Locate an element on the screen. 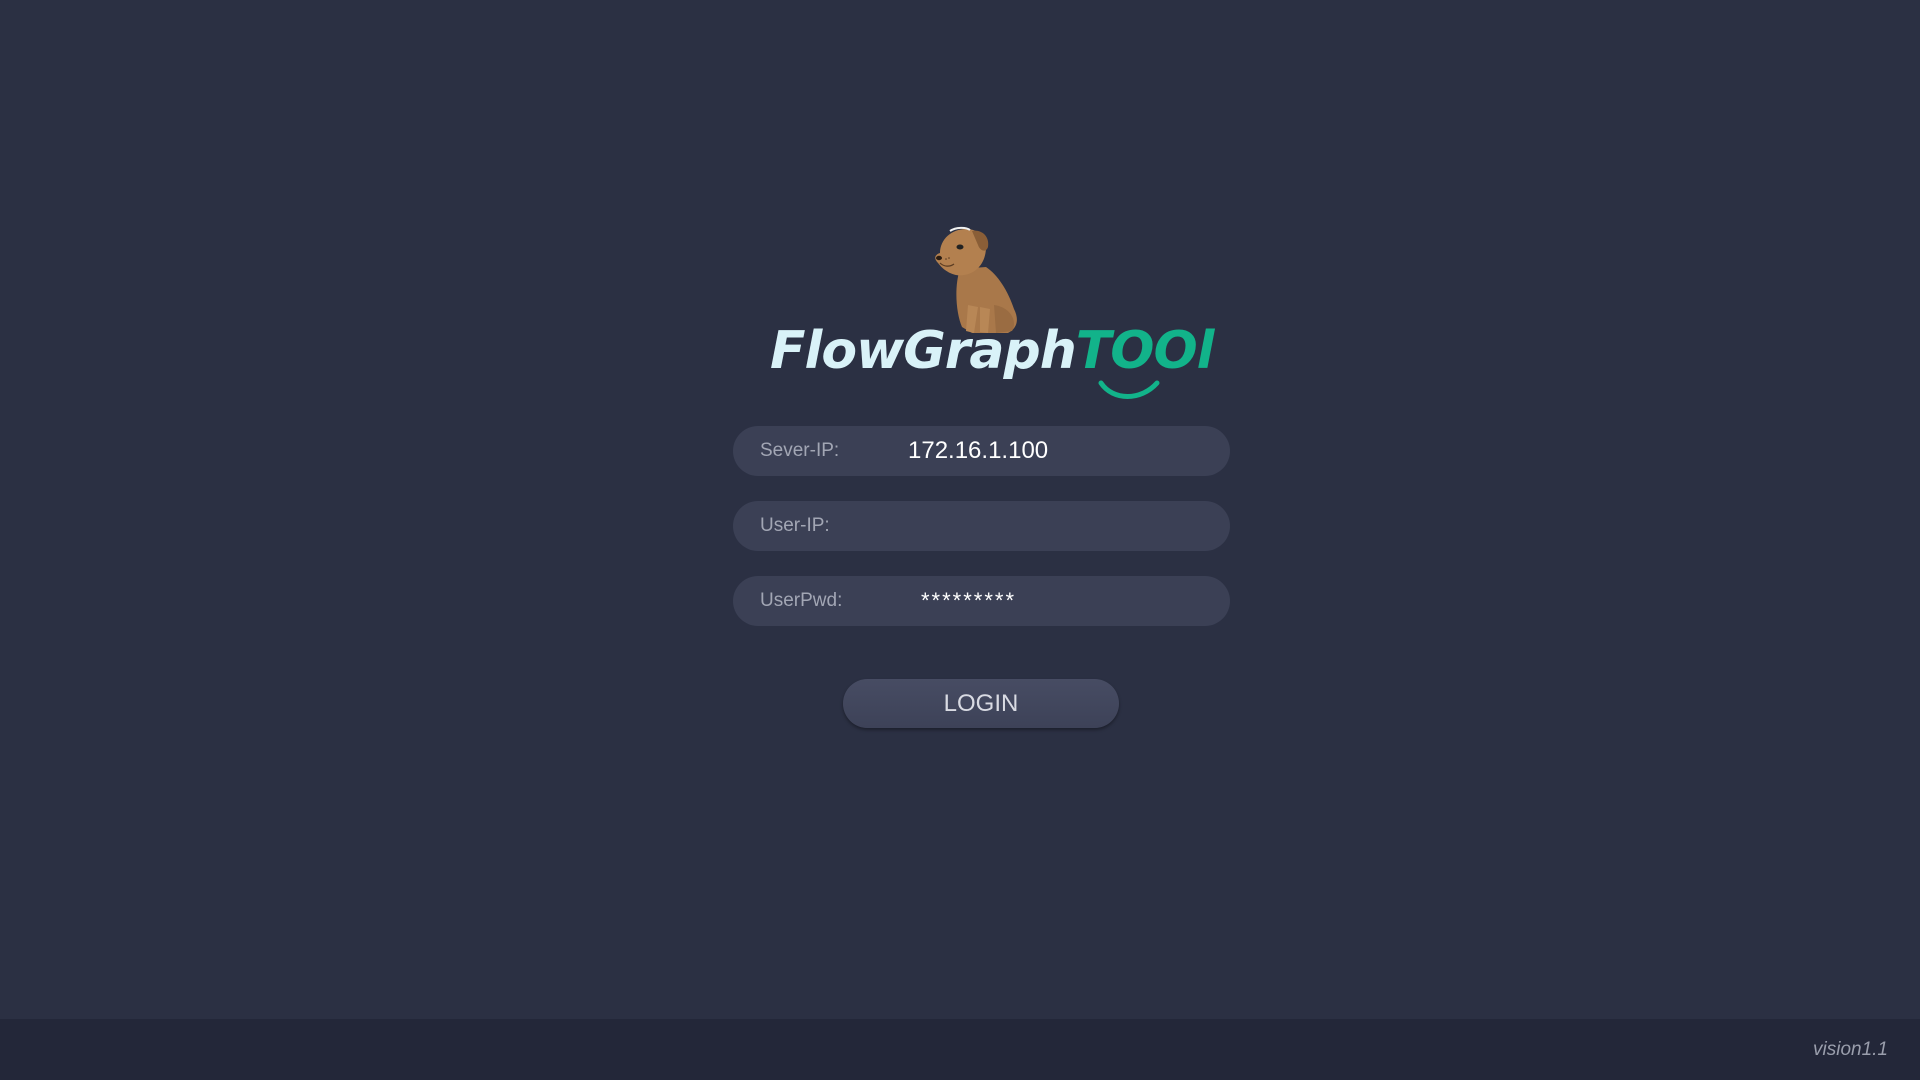  password-label: UserPwd: is located at coordinates (801, 600).